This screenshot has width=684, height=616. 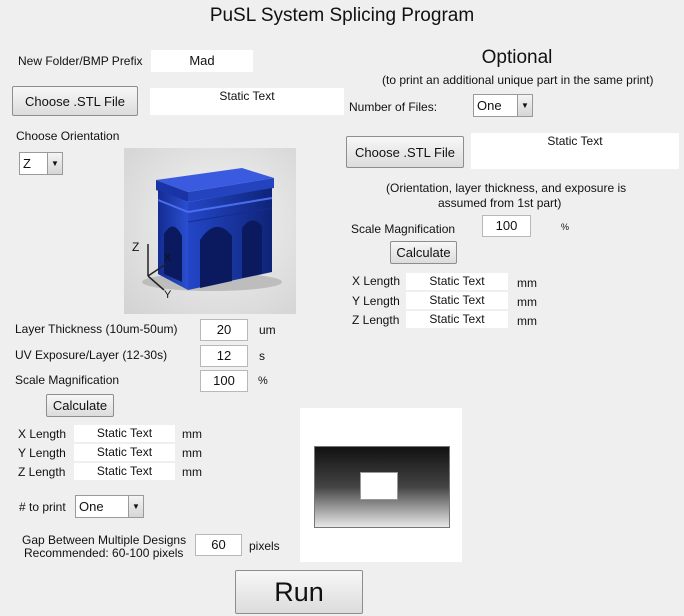 What do you see at coordinates (91, 506) in the screenshot?
I see `to-print-value: One` at bounding box center [91, 506].